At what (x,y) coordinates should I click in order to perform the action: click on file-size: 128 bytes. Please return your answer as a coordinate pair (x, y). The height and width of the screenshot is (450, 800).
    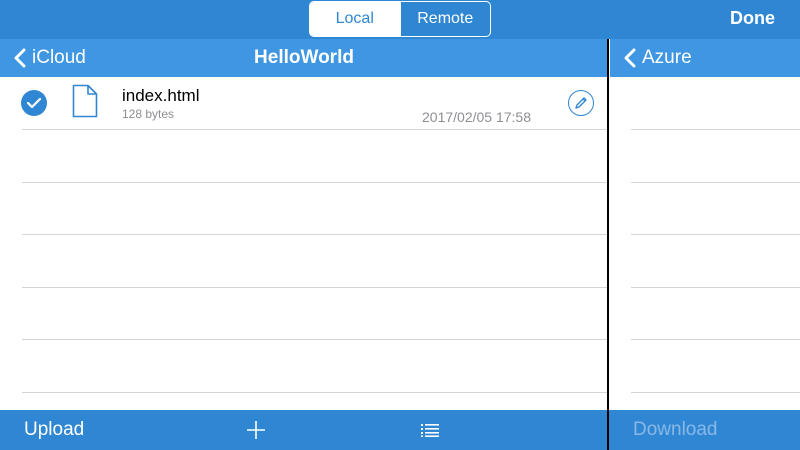
    Looking at the image, I should click on (148, 114).